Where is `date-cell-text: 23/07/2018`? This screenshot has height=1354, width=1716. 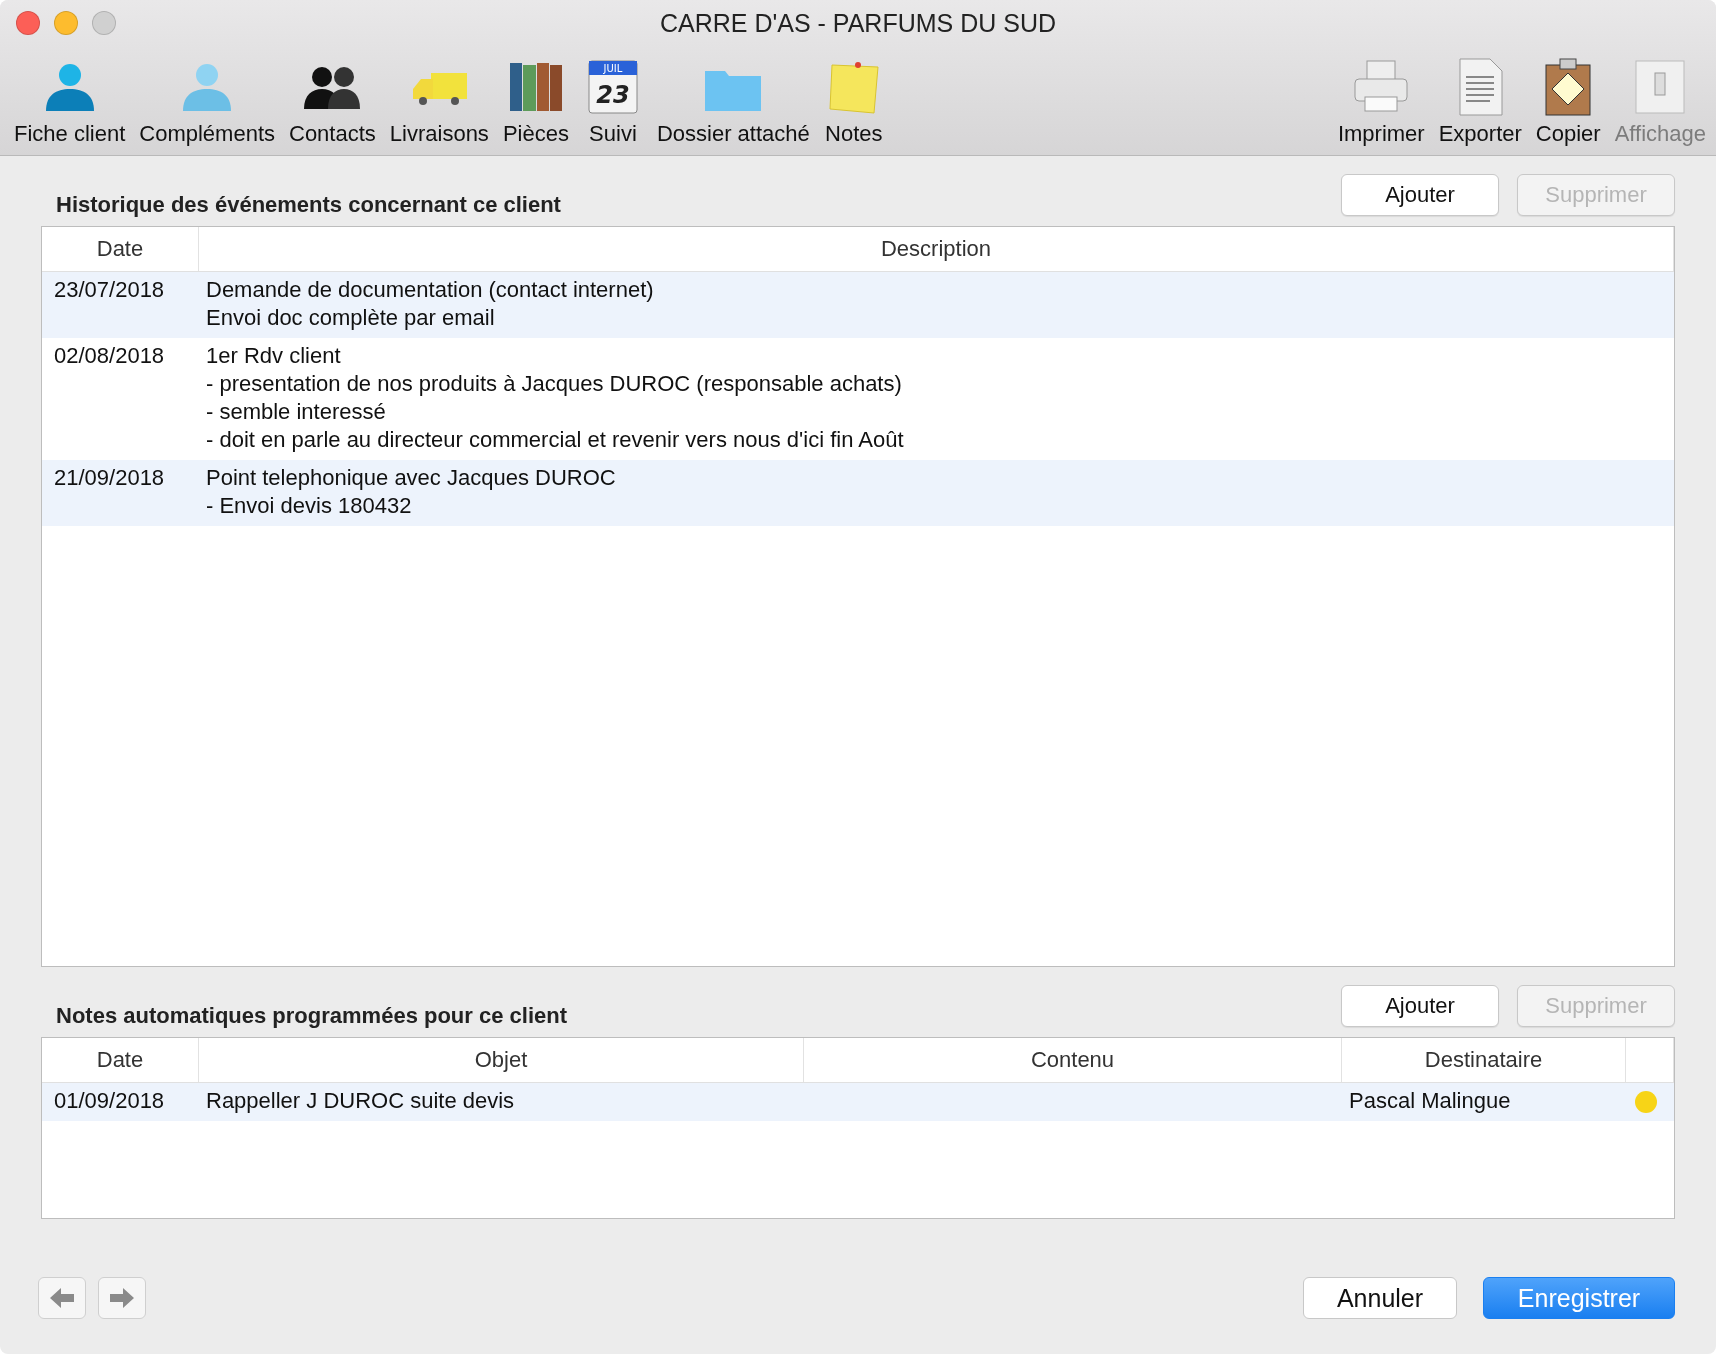 date-cell-text: 23/07/2018 is located at coordinates (109, 290).